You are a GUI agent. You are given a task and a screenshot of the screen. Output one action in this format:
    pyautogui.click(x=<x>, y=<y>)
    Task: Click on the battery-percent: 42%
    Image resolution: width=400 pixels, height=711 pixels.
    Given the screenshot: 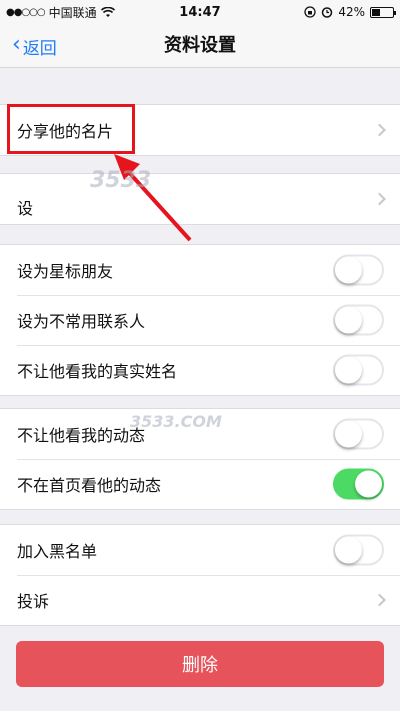 What is the action you would take?
    pyautogui.click(x=351, y=12)
    